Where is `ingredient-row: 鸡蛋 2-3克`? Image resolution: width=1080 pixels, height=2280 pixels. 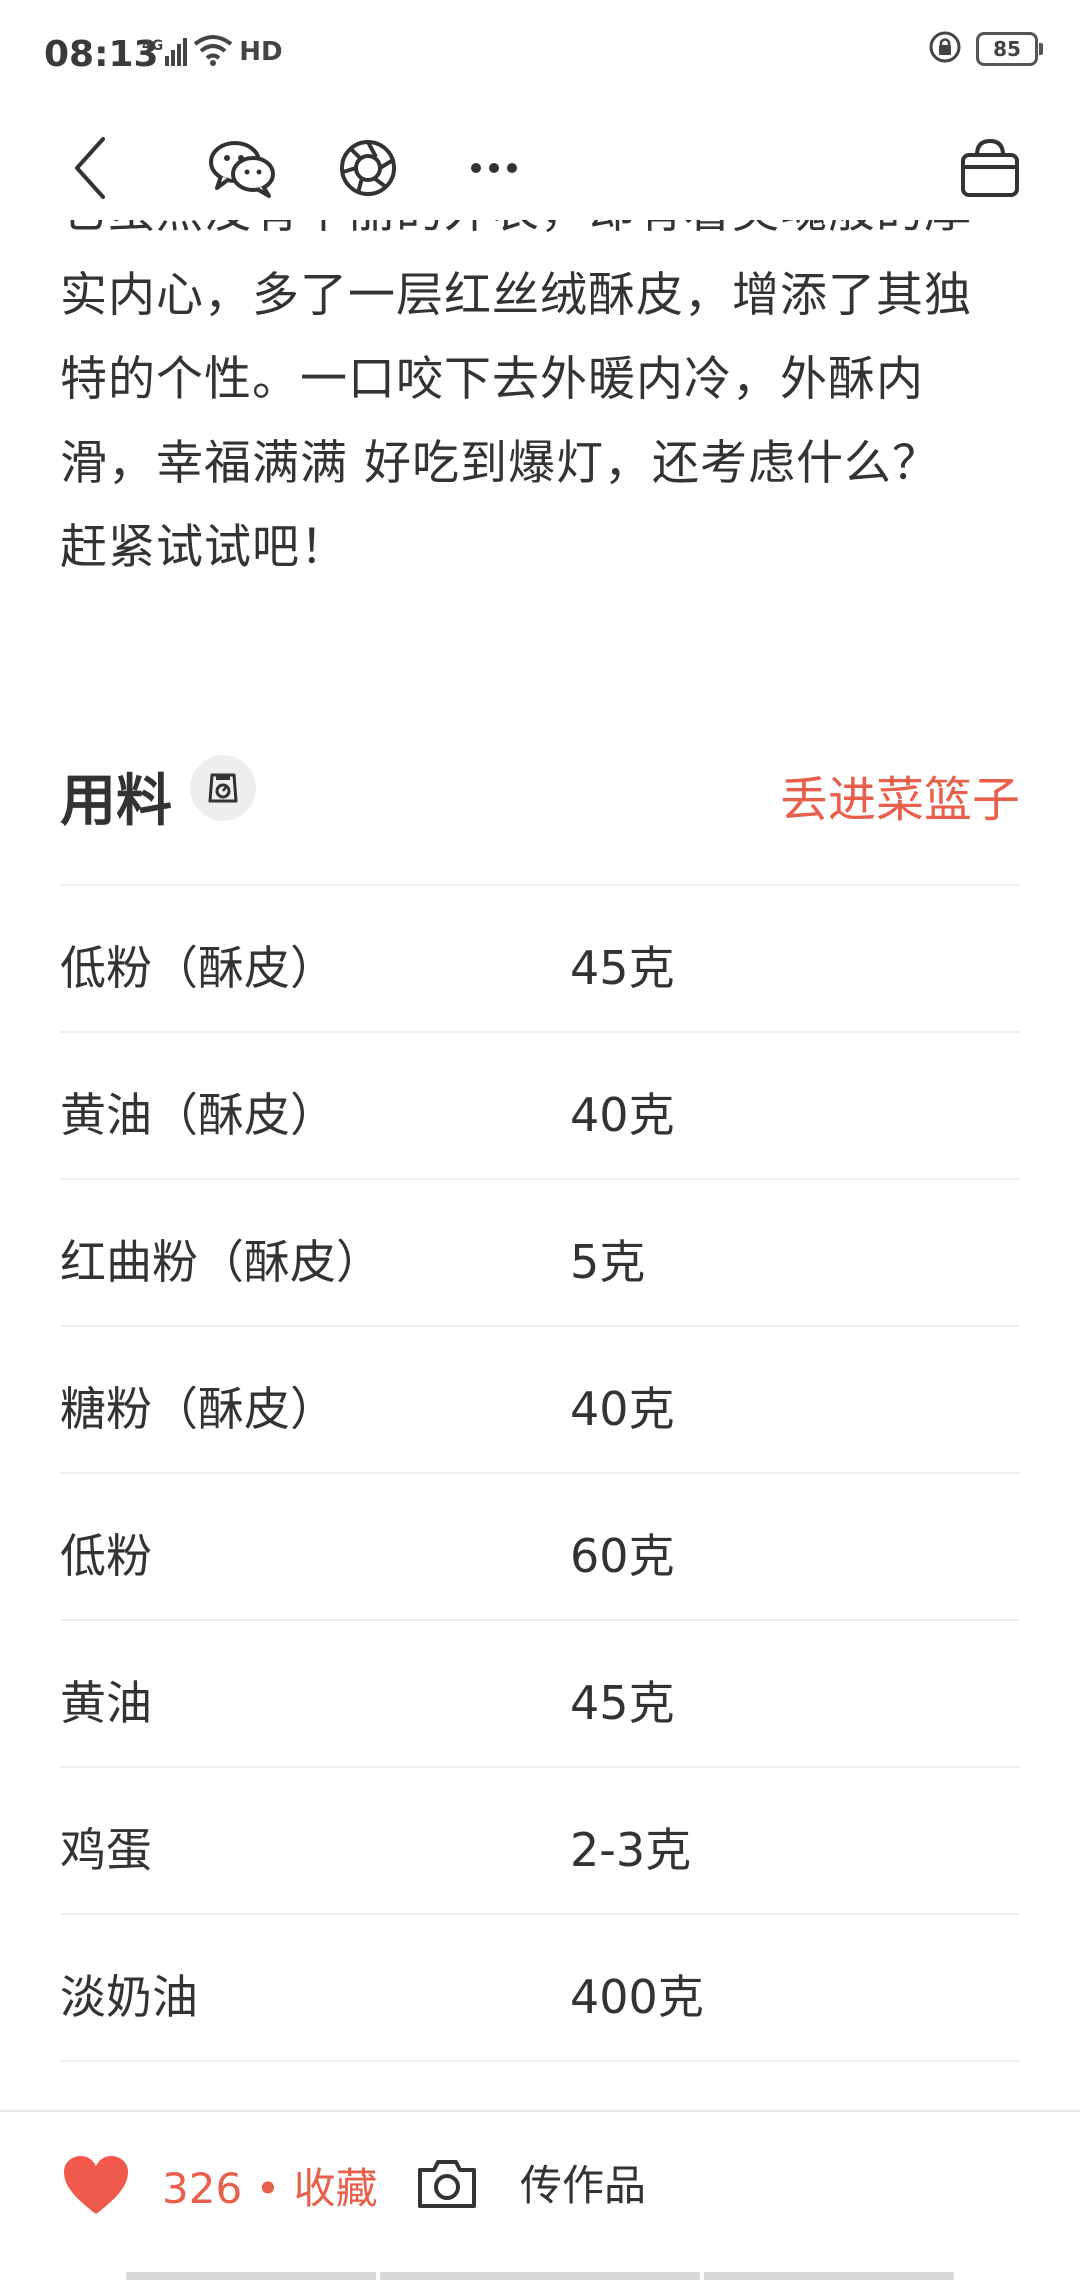
ingredient-row: 鸡蛋 2-3克 is located at coordinates (540, 1839).